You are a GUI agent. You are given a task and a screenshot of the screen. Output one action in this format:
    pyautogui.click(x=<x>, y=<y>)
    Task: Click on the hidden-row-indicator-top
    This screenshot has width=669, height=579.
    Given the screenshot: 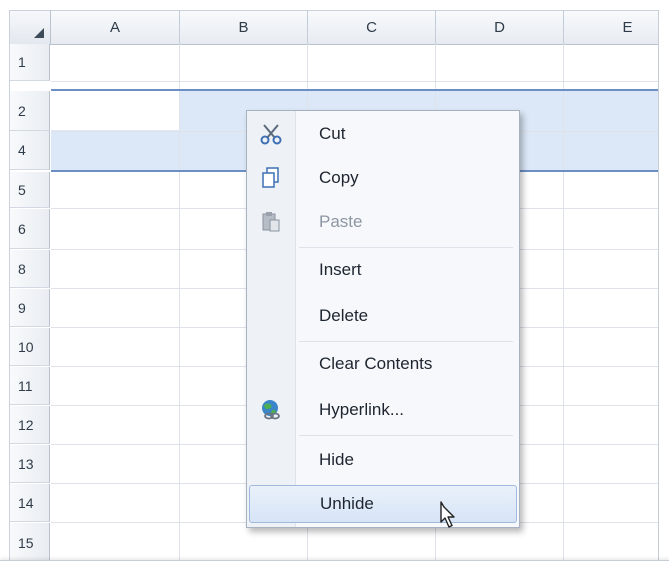 What is the action you would take?
    pyautogui.click(x=360, y=90)
    